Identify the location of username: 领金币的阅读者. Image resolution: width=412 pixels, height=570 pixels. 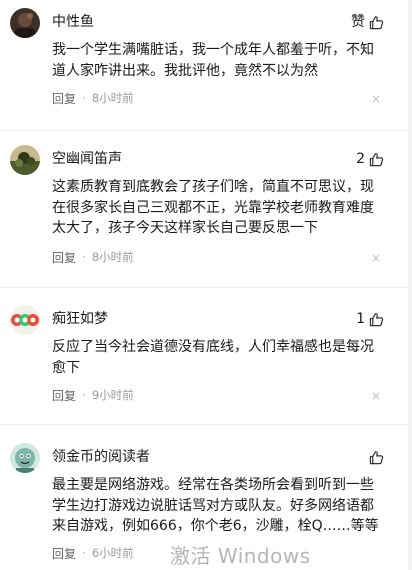
(101, 457).